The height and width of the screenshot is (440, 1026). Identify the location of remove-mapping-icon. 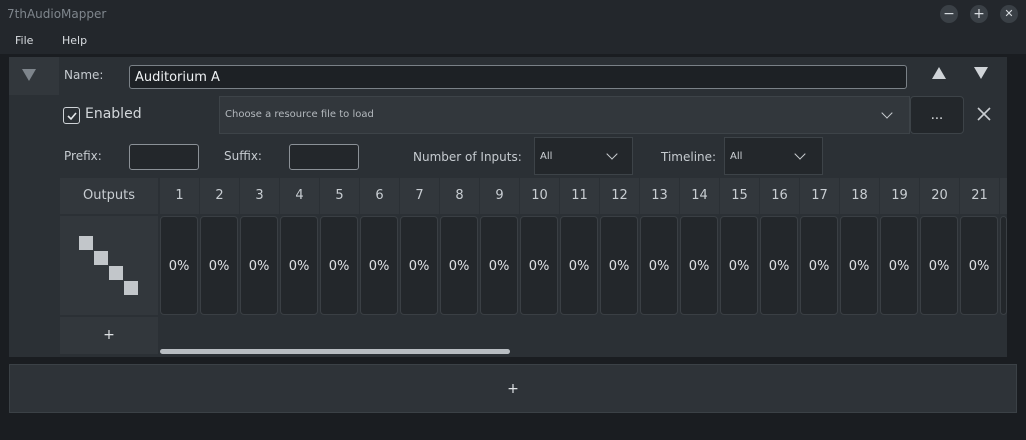
(984, 114).